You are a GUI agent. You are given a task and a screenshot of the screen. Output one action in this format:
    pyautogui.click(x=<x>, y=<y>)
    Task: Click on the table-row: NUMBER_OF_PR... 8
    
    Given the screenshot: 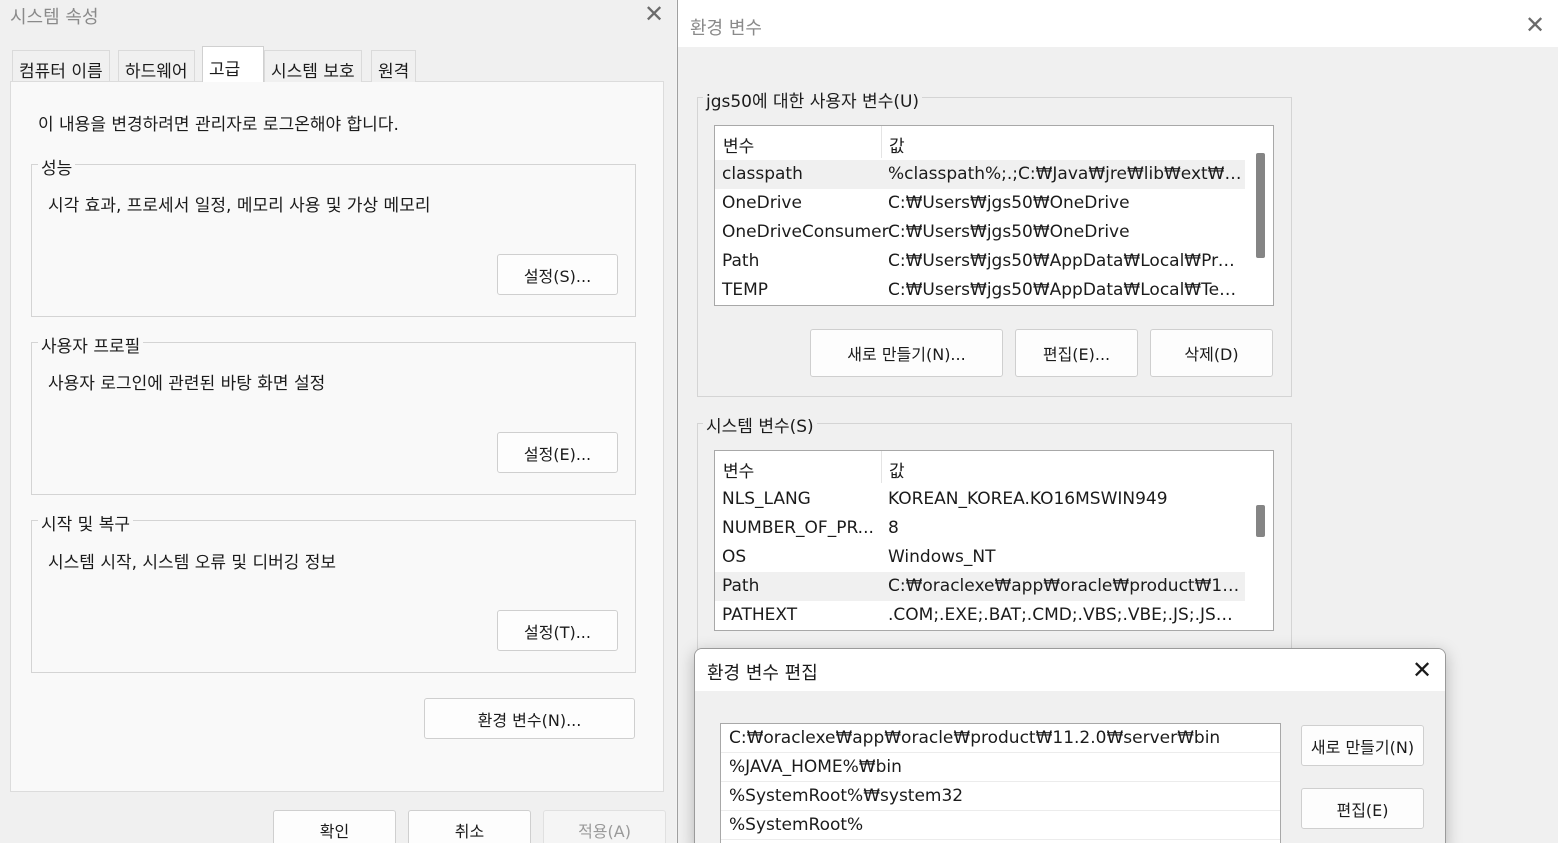 What is the action you would take?
    pyautogui.click(x=980, y=528)
    